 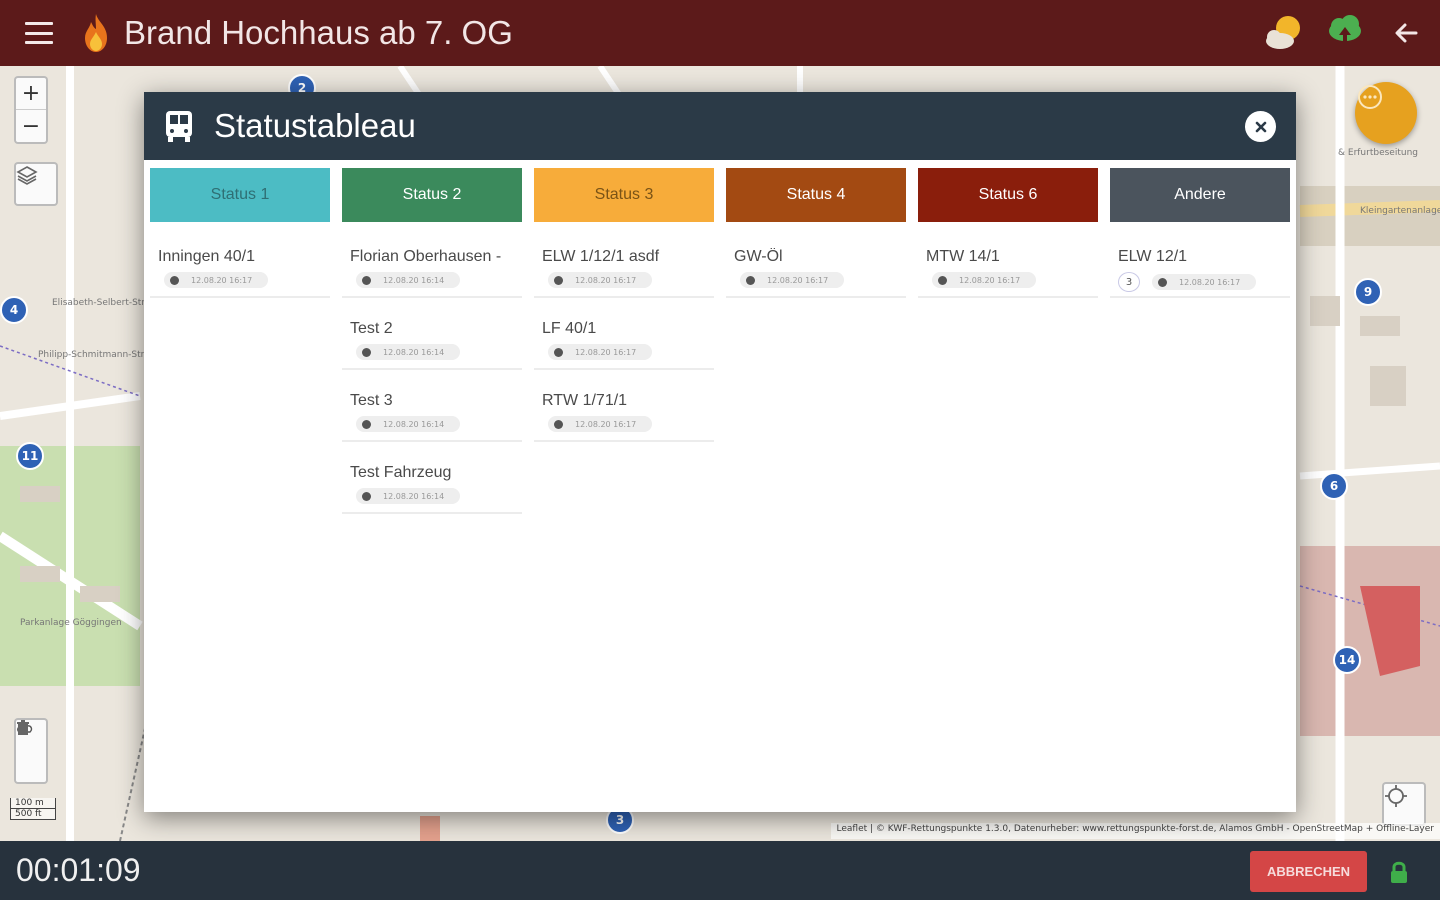 What do you see at coordinates (1308, 871) in the screenshot?
I see `cancel-button: ABBRECHEN` at bounding box center [1308, 871].